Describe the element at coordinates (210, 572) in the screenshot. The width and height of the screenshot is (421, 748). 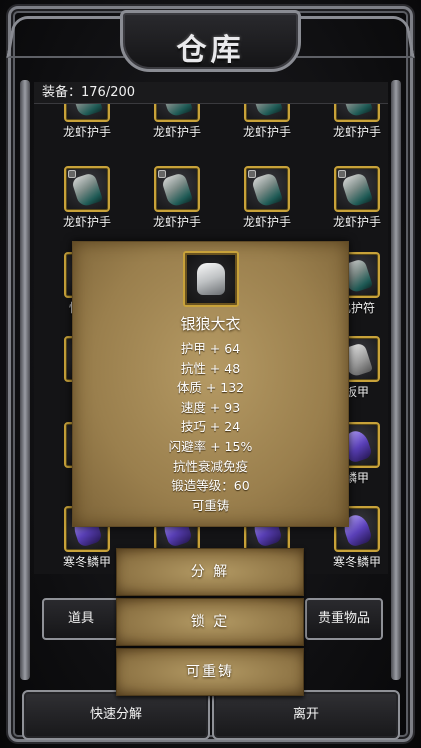
I see `decompose-button: 分 解` at that location.